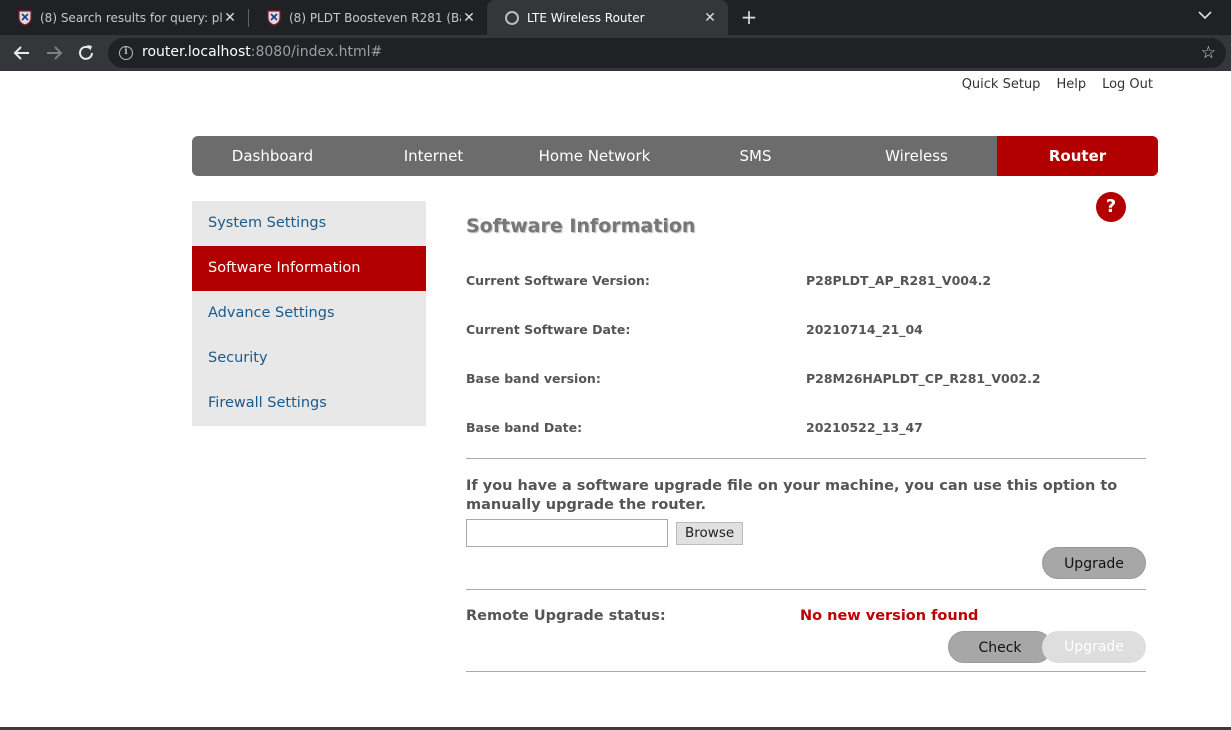 The width and height of the screenshot is (1231, 730). I want to click on forward-arrow-icon, so click(54, 53).